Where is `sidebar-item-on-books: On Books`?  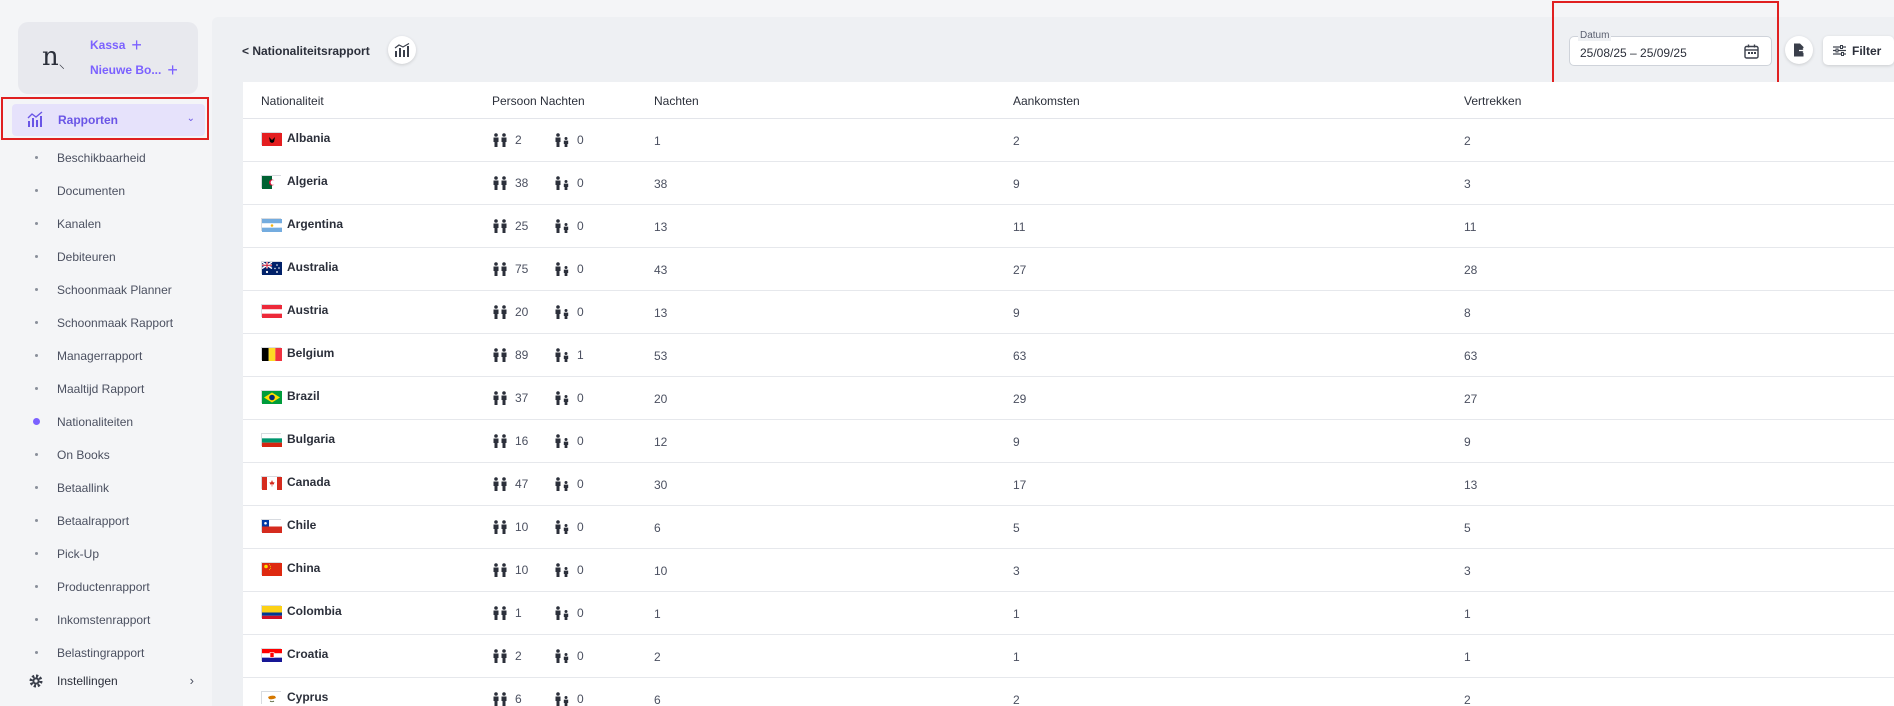 sidebar-item-on-books: On Books is located at coordinates (106, 454).